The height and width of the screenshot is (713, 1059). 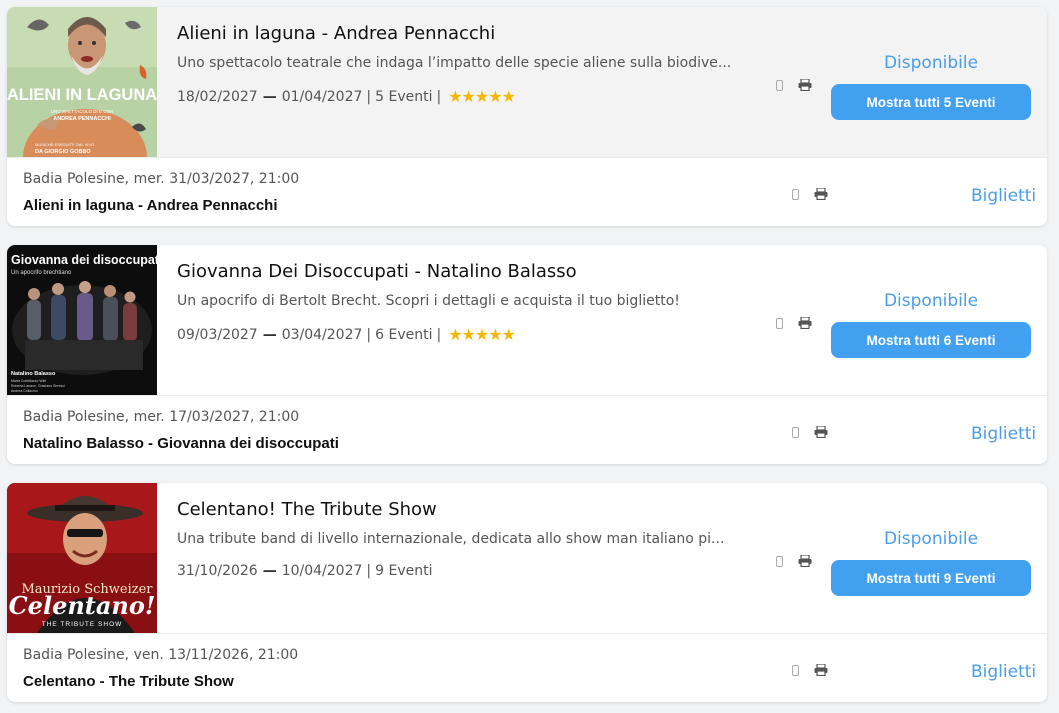 I want to click on poster-title-text: Celentano!, so click(x=82, y=605).